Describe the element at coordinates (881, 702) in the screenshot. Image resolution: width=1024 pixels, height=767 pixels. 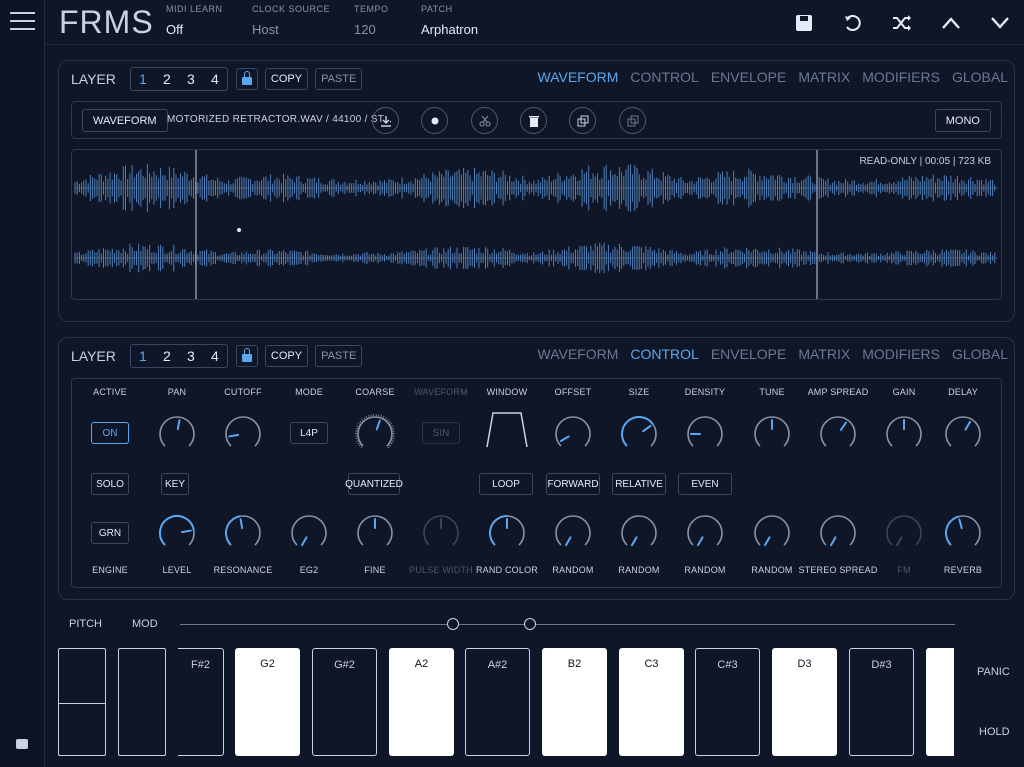
I see `key-ds3: D#3` at that location.